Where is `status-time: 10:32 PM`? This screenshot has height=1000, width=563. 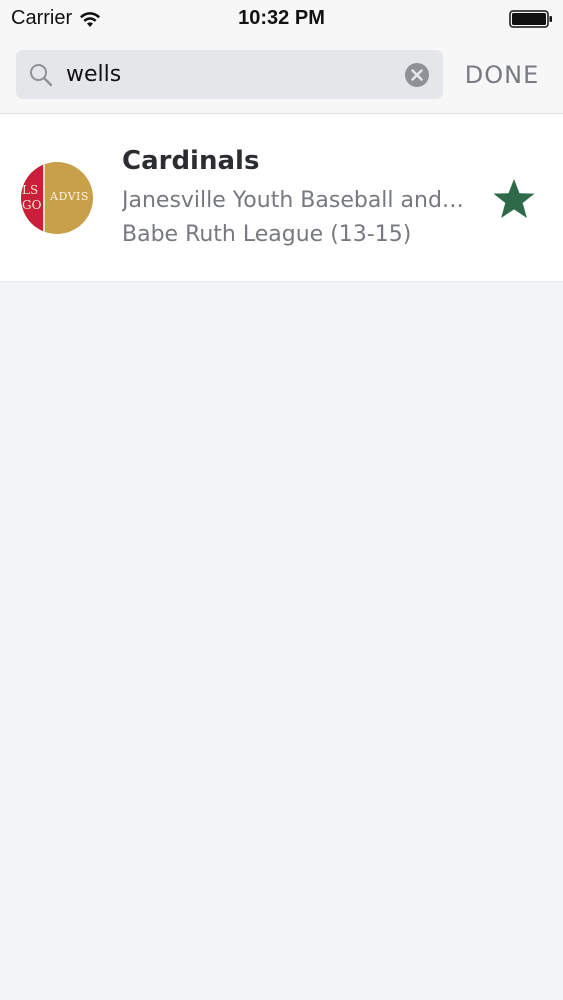 status-time: 10:32 PM is located at coordinates (281, 18).